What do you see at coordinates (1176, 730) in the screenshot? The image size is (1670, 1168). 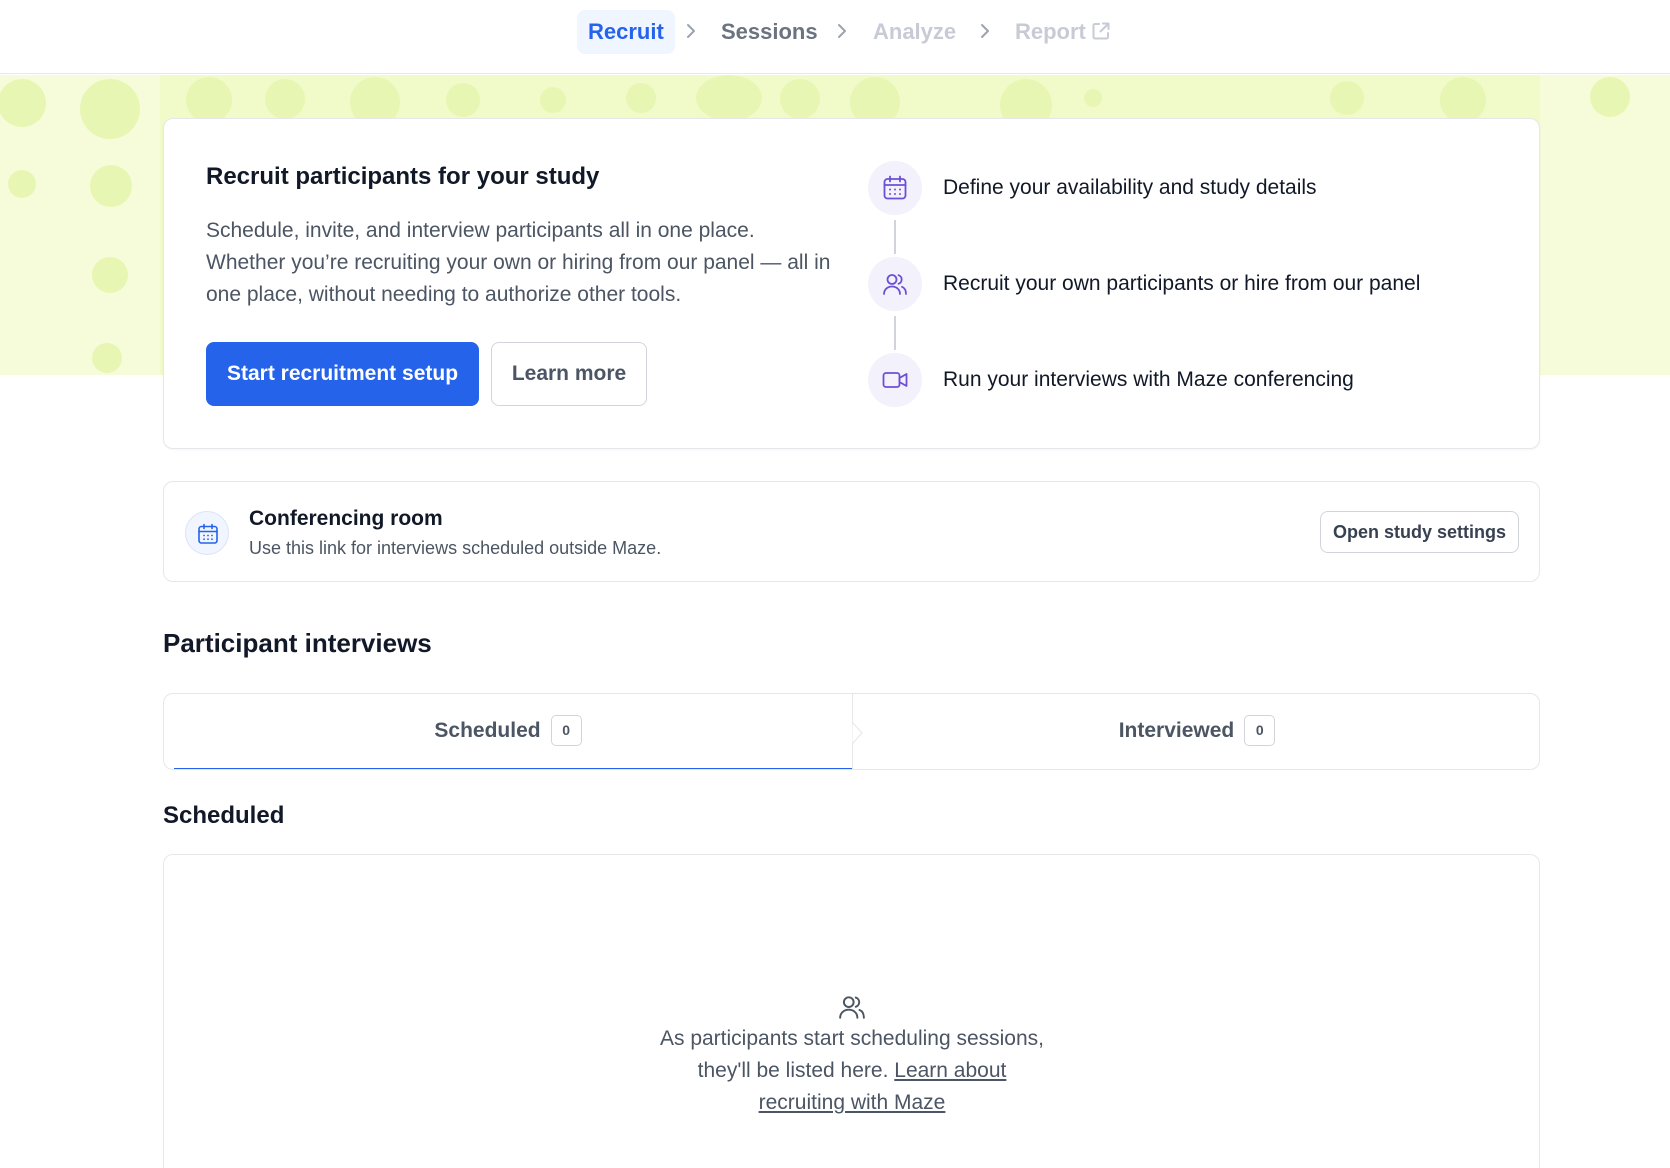 I see `tab-interviewed-label: Interviewed` at bounding box center [1176, 730].